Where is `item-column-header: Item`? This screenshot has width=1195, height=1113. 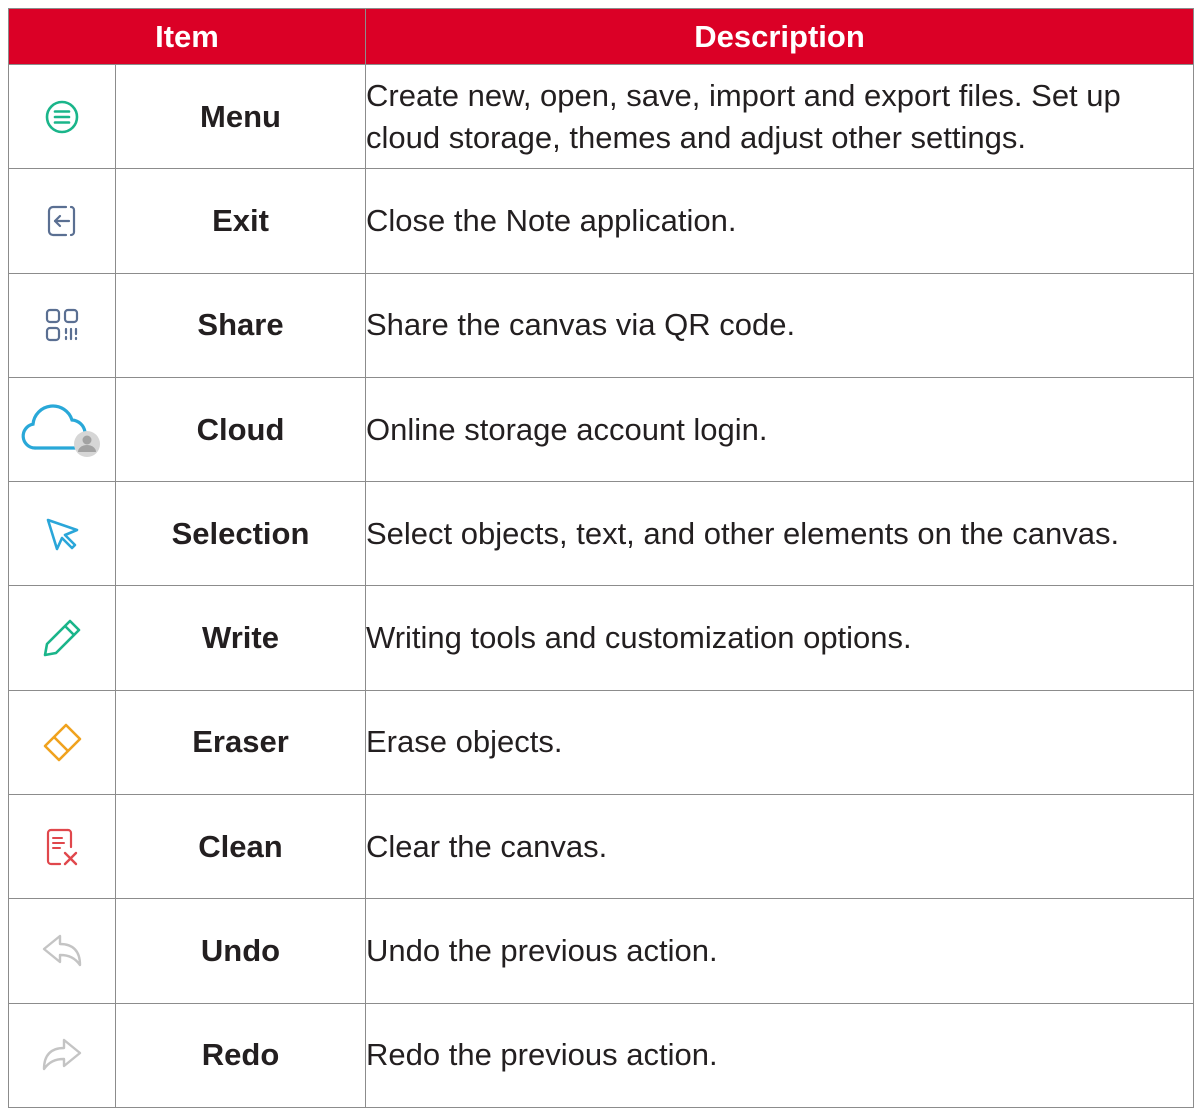 item-column-header: Item is located at coordinates (187, 36).